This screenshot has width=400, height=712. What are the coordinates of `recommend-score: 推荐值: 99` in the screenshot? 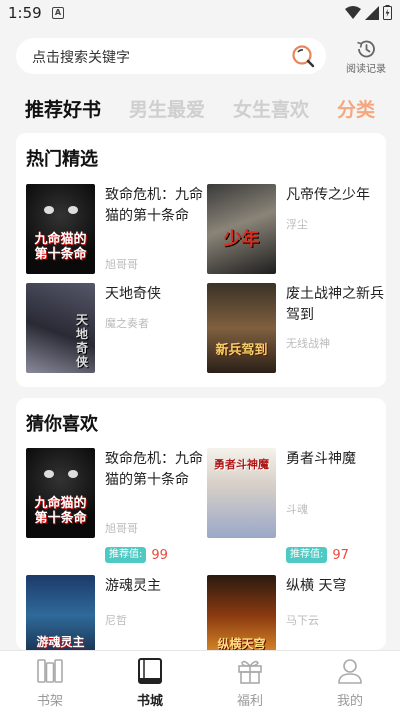 It's located at (136, 555).